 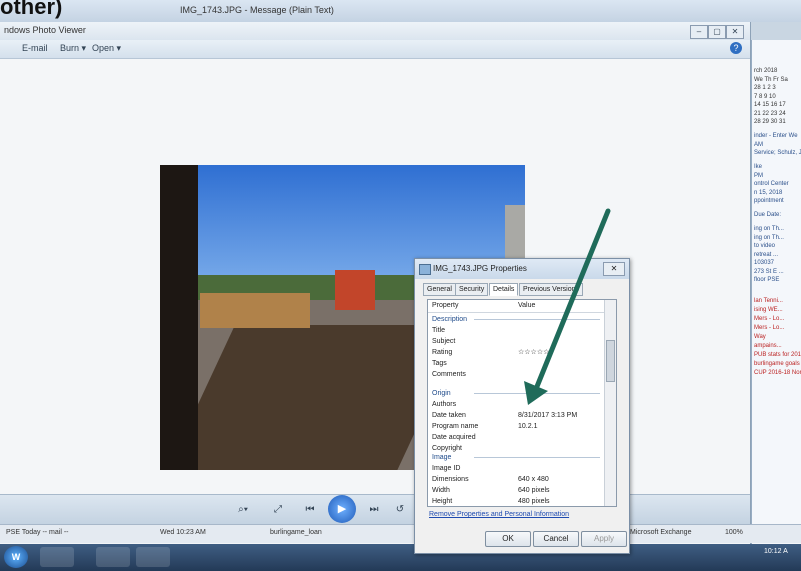 What do you see at coordinates (442, 457) in the screenshot?
I see `section-image-label: Image` at bounding box center [442, 457].